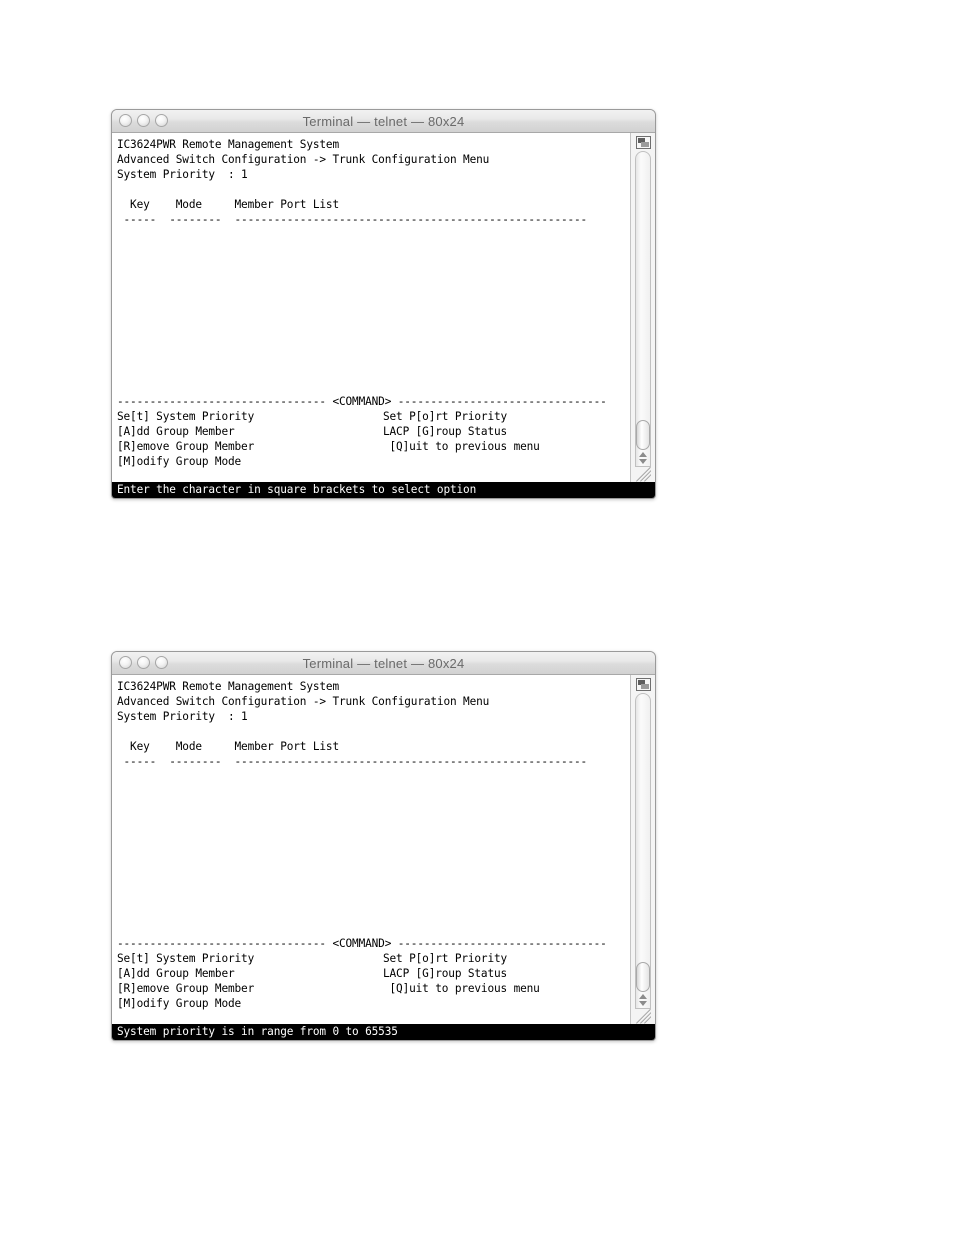 The width and height of the screenshot is (954, 1235). Describe the element at coordinates (373, 475) in the screenshot. I see `command-prompt-line: Command>` at that location.